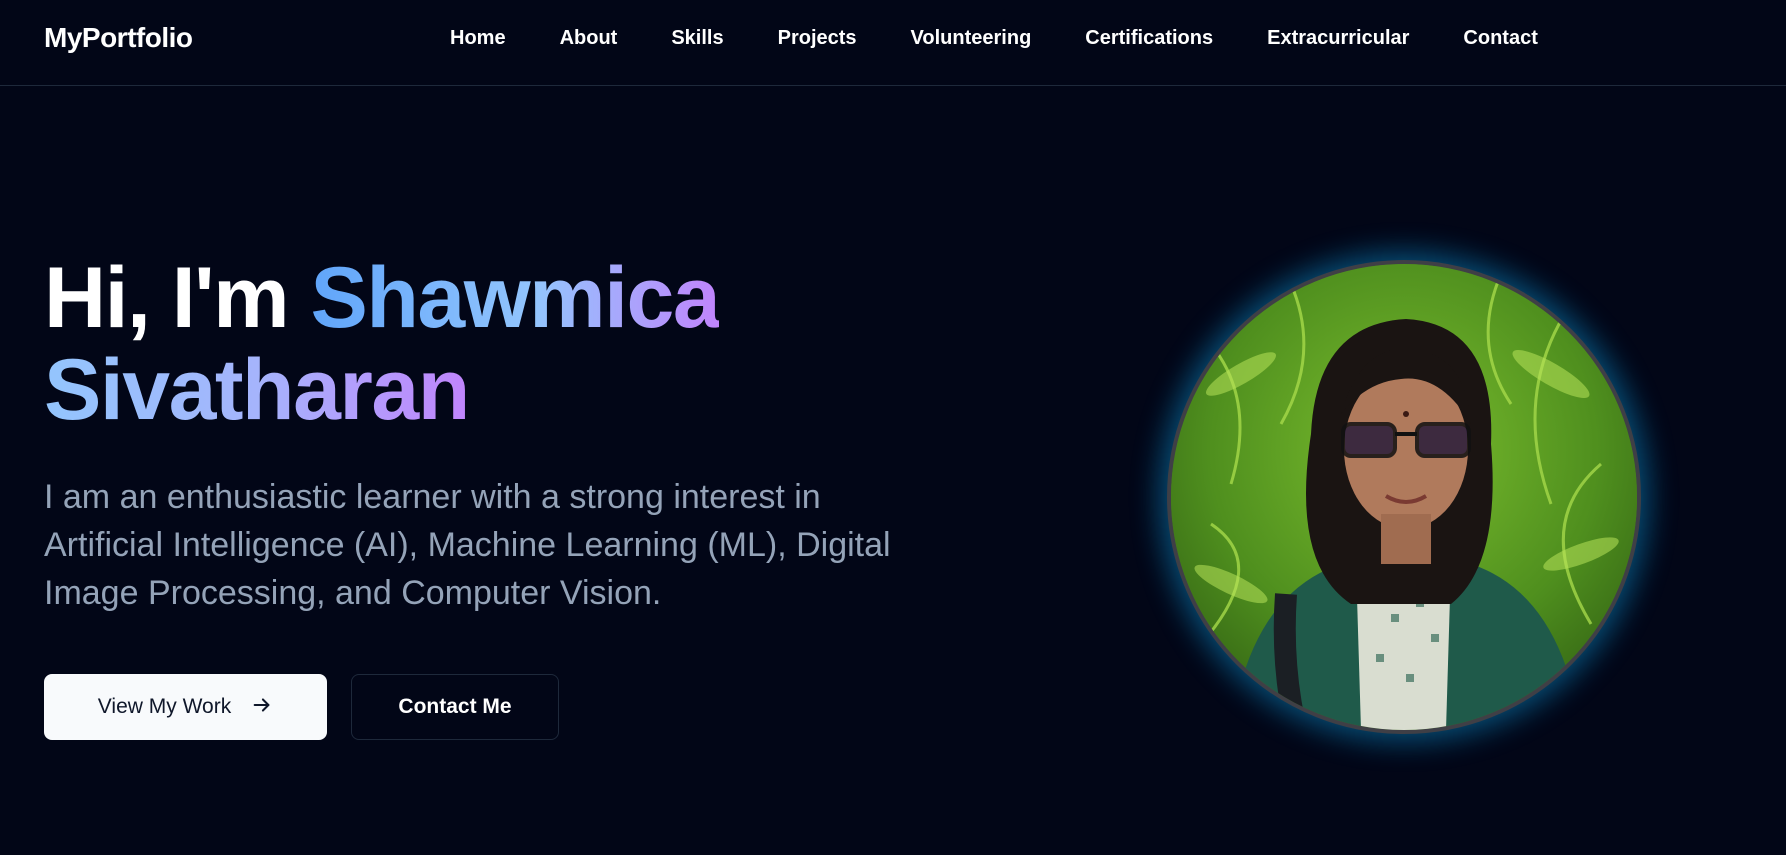 The image size is (1786, 855). I want to click on hero-greeting: Hi, I'm, so click(167, 298).